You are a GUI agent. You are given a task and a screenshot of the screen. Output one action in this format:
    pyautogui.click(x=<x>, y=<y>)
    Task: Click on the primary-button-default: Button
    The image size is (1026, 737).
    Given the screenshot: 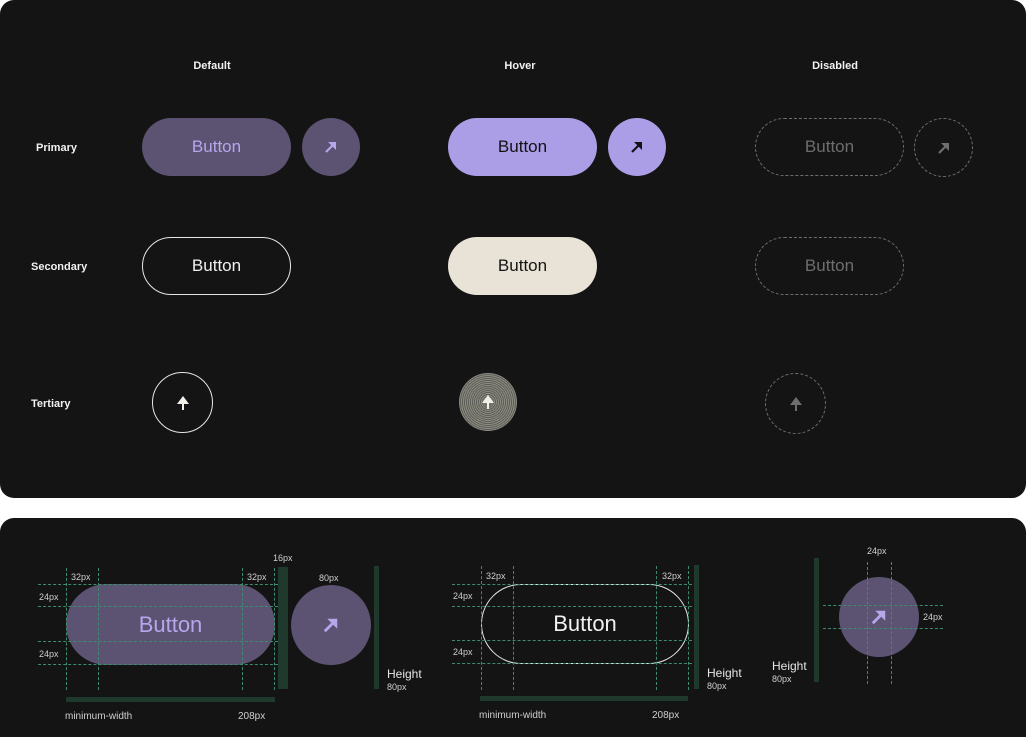 What is the action you would take?
    pyautogui.click(x=216, y=147)
    